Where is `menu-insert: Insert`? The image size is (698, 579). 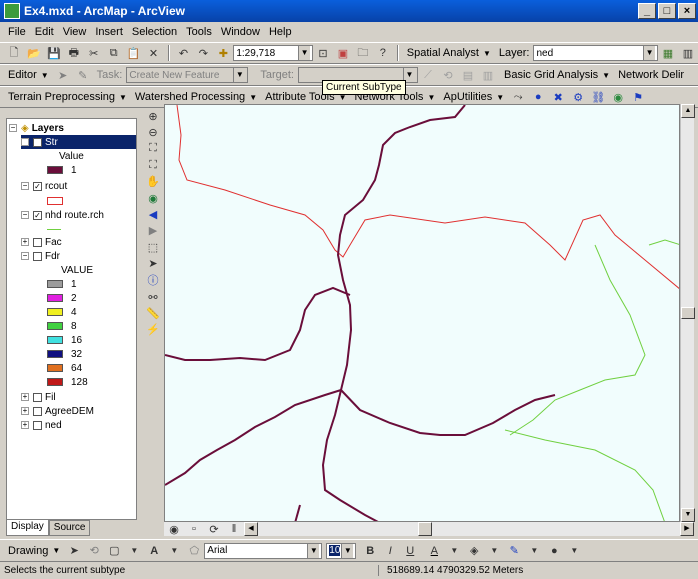
menu-insert: Insert is located at coordinates (109, 32).